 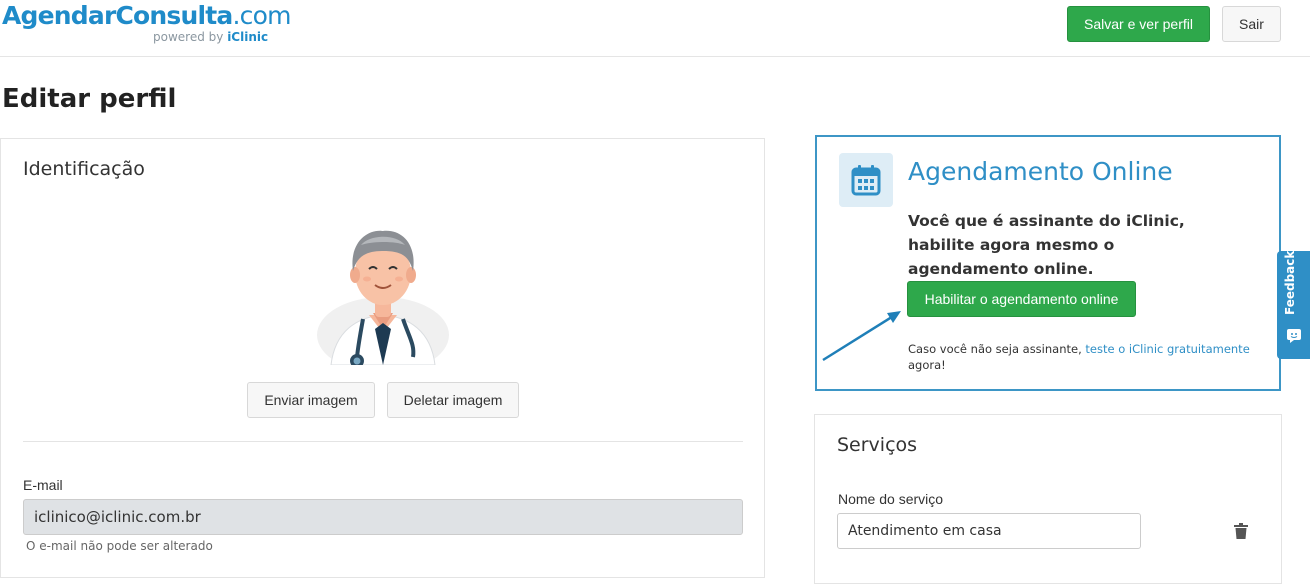 What do you see at coordinates (190, 37) in the screenshot?
I see `logo-powered-text: powered by` at bounding box center [190, 37].